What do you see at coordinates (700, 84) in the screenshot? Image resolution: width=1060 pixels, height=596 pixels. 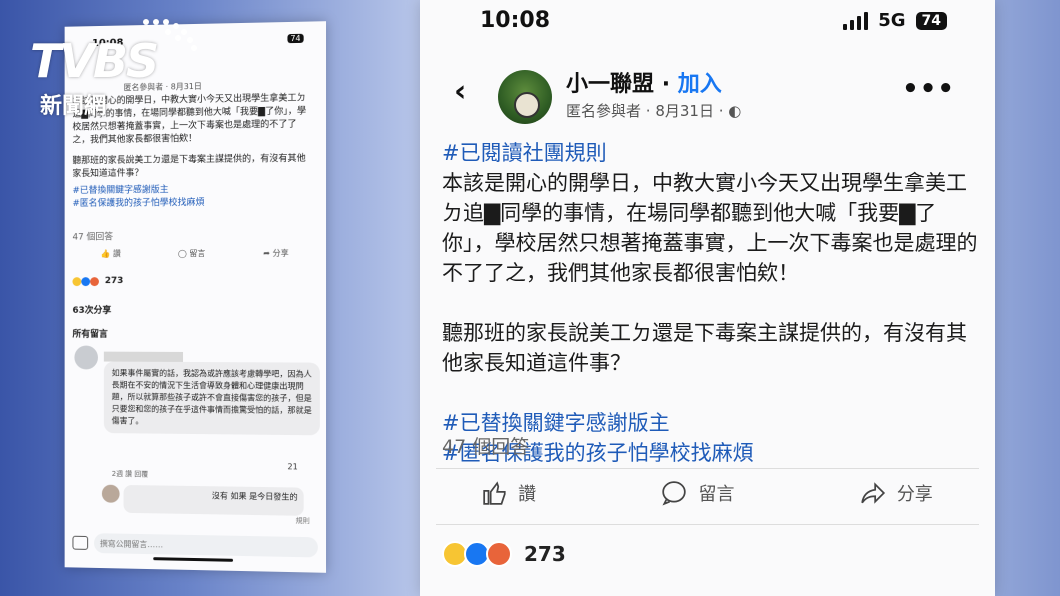 I see `join-button: 加入` at bounding box center [700, 84].